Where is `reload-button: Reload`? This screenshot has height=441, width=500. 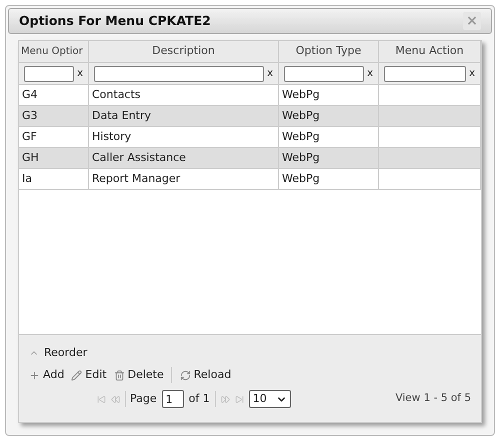
reload-button: Reload is located at coordinates (201, 375).